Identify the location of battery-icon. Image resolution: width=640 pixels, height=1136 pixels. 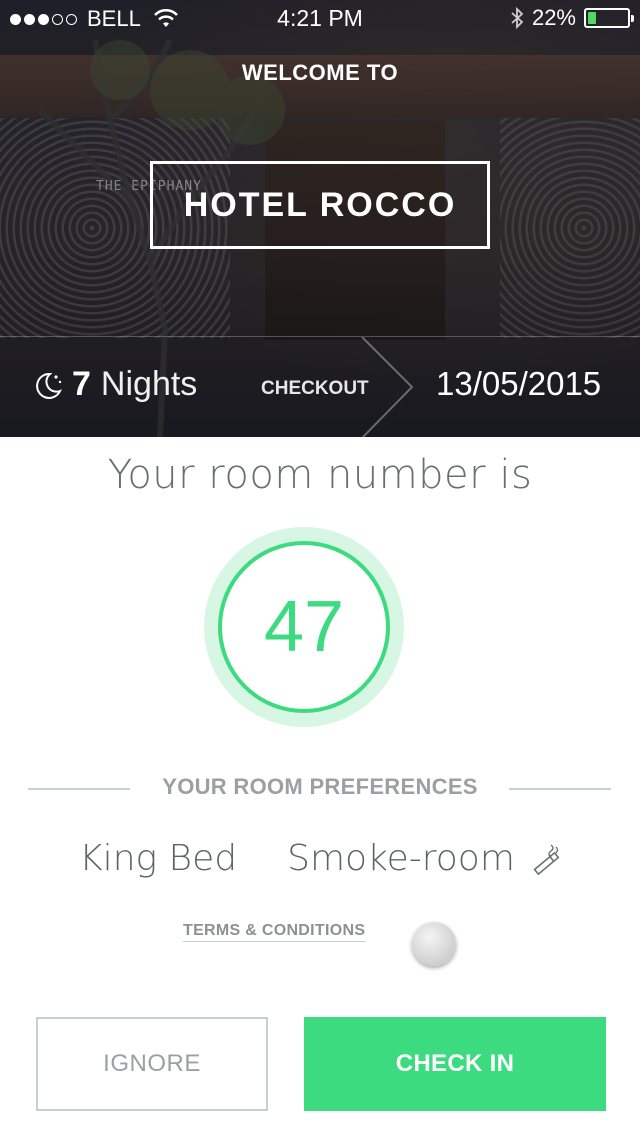
(609, 18).